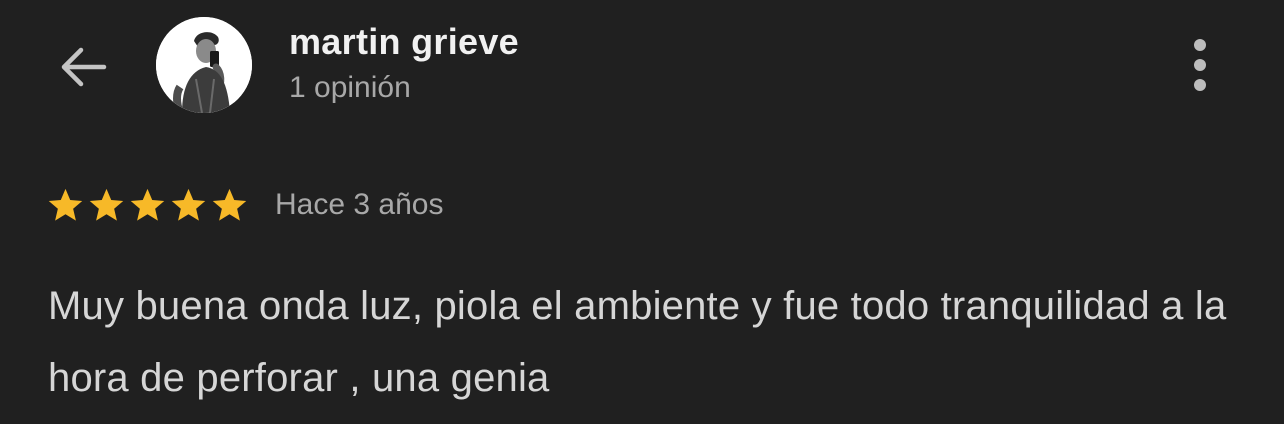  Describe the element at coordinates (404, 65) in the screenshot. I see `reviewer-header: martin grieve 1 opinión` at that location.